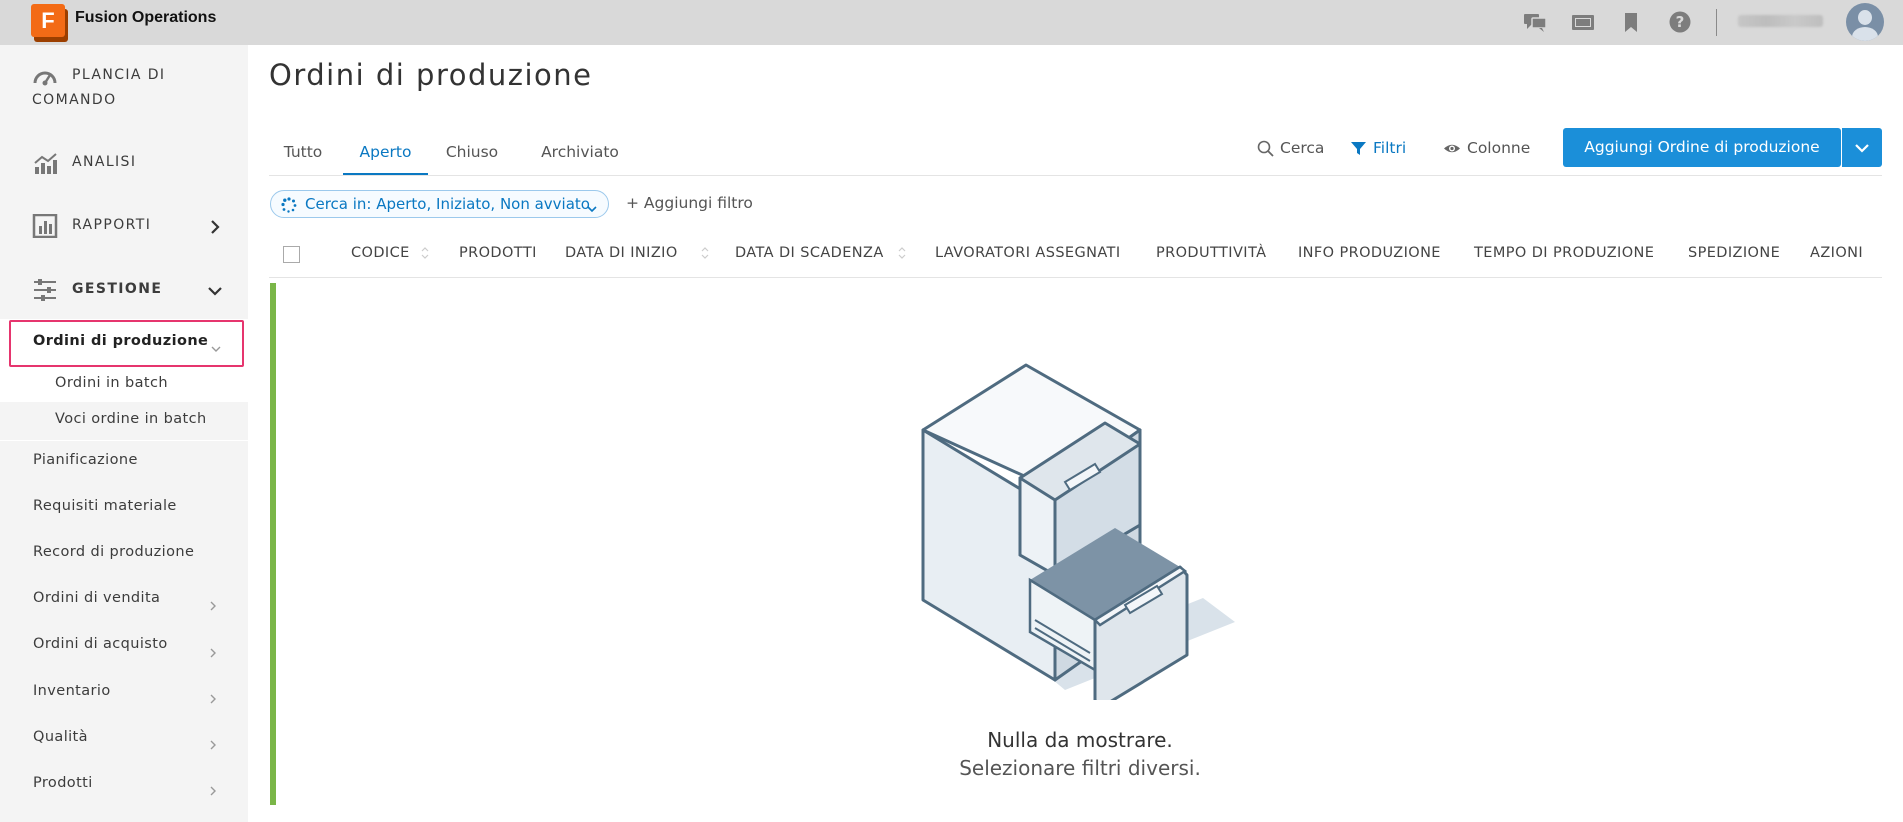 The width and height of the screenshot is (1903, 822). I want to click on sidebar-item-ordini-di-produzione: Ordini di produzione, so click(126, 343).